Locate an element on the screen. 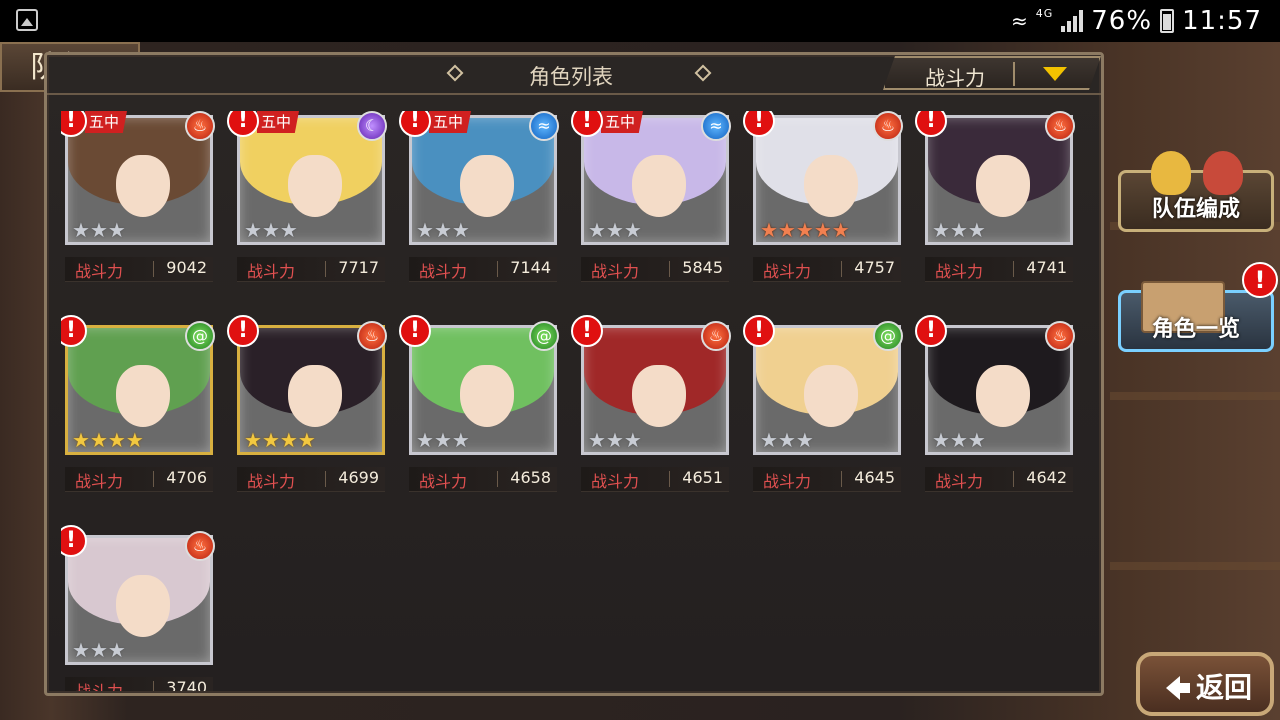 This screenshot has height=720, width=1280. back-label: 返回 is located at coordinates (1224, 687).